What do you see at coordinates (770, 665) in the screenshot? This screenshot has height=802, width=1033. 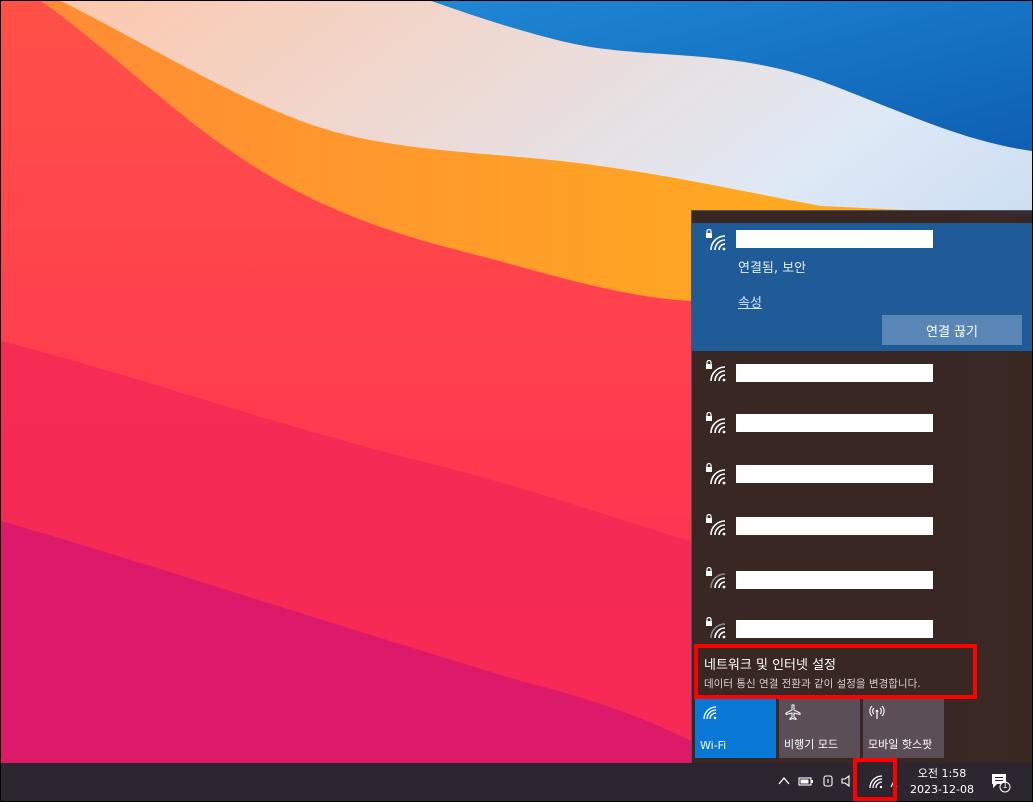 I see `settings-title: 네트워크 및 인터넷 설정` at bounding box center [770, 665].